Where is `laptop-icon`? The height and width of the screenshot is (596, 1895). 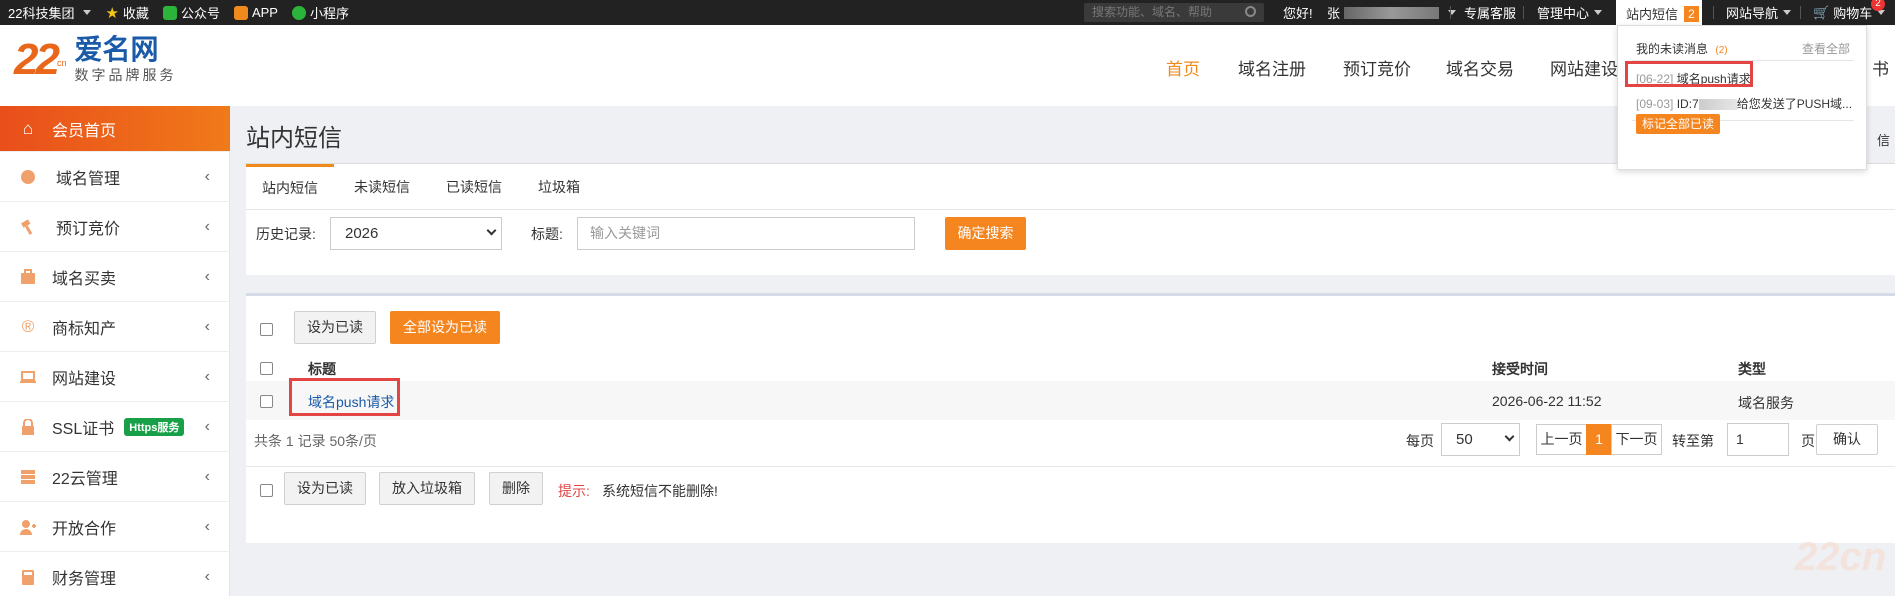 laptop-icon is located at coordinates (28, 377).